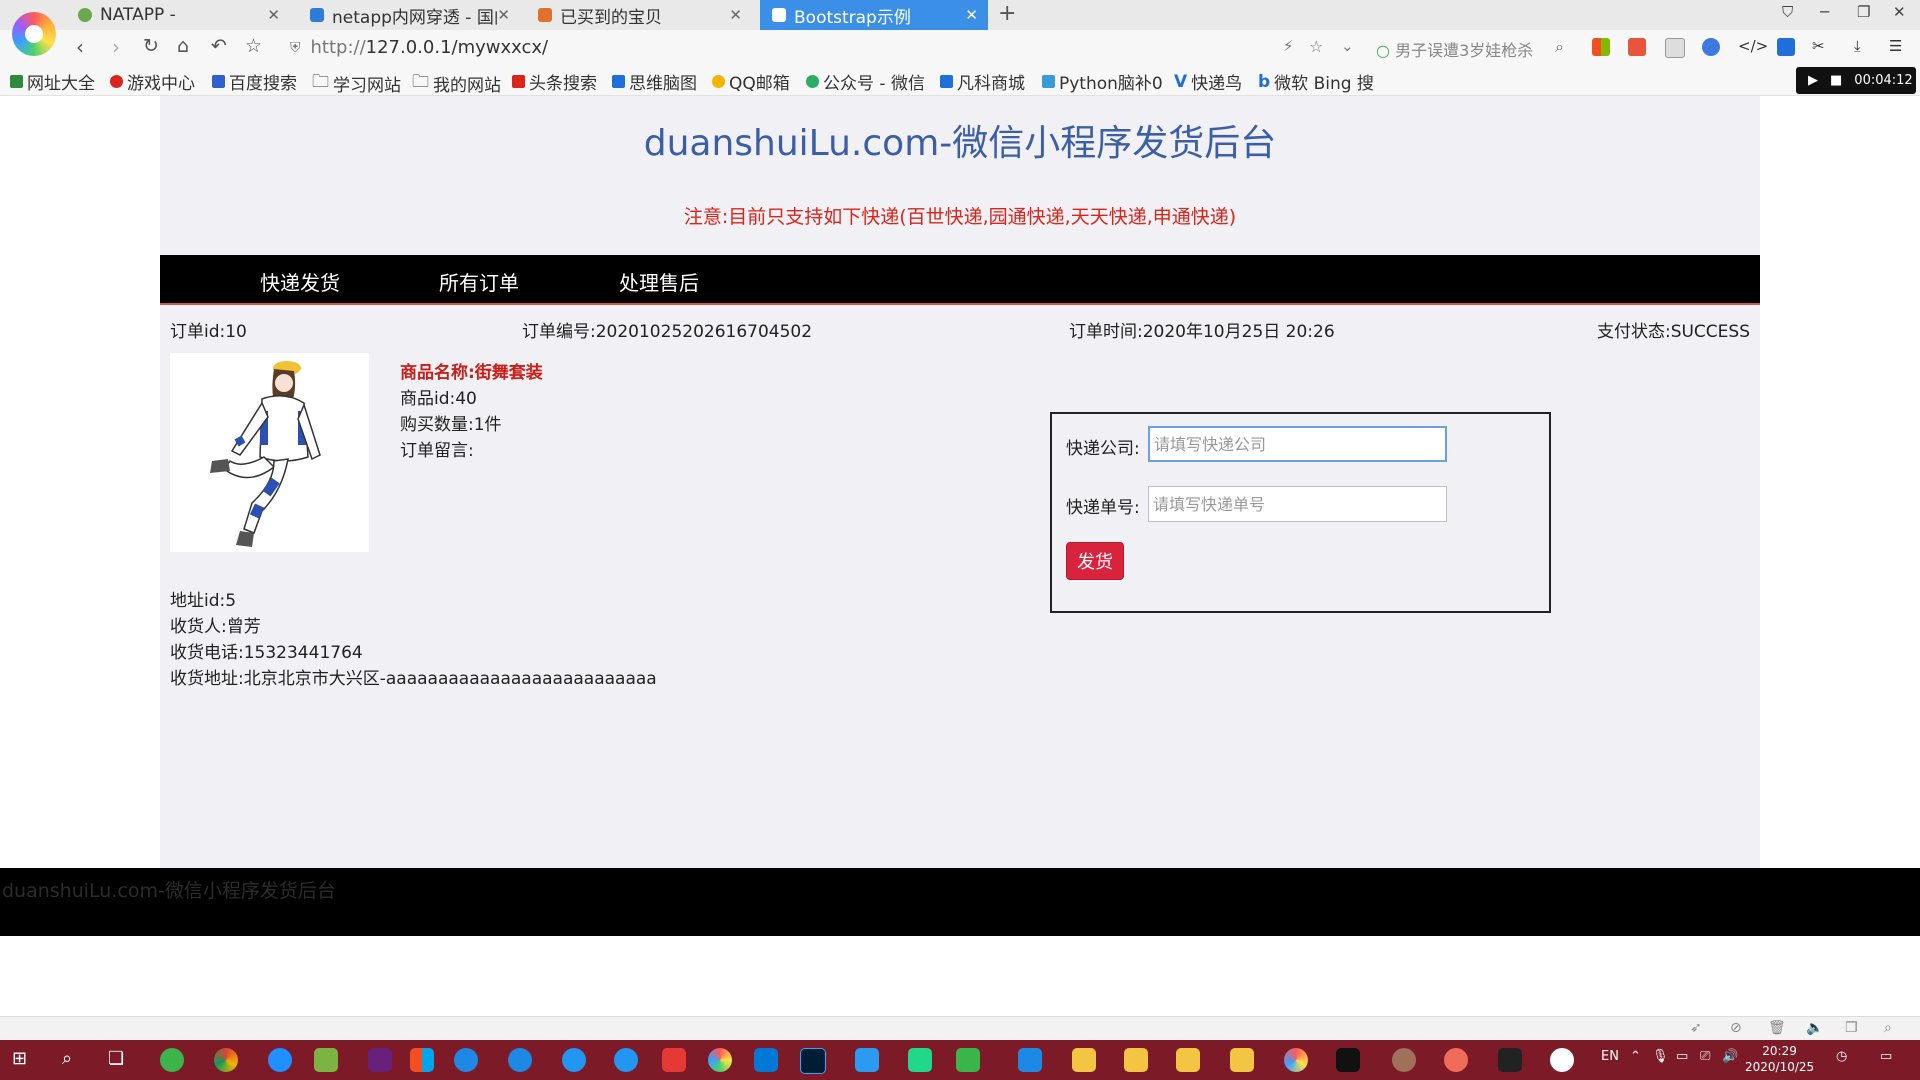  I want to click on clear-icon: 🗑, so click(1777, 1028).